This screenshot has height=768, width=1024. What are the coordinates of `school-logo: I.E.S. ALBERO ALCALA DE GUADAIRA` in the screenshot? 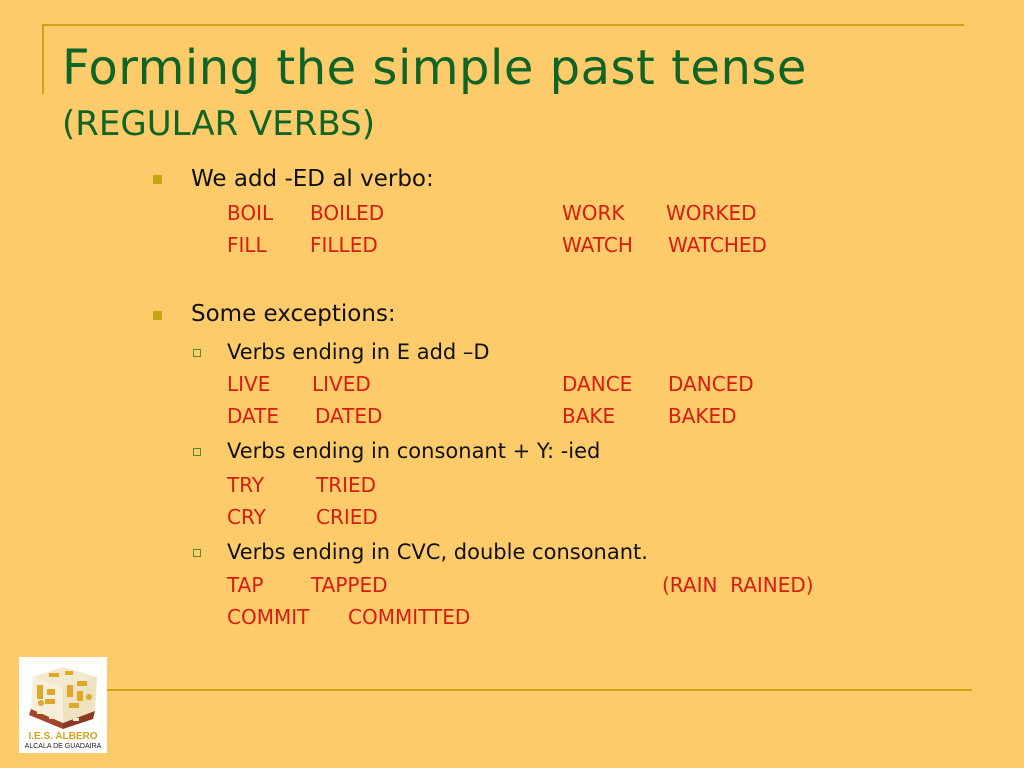 It's located at (63, 705).